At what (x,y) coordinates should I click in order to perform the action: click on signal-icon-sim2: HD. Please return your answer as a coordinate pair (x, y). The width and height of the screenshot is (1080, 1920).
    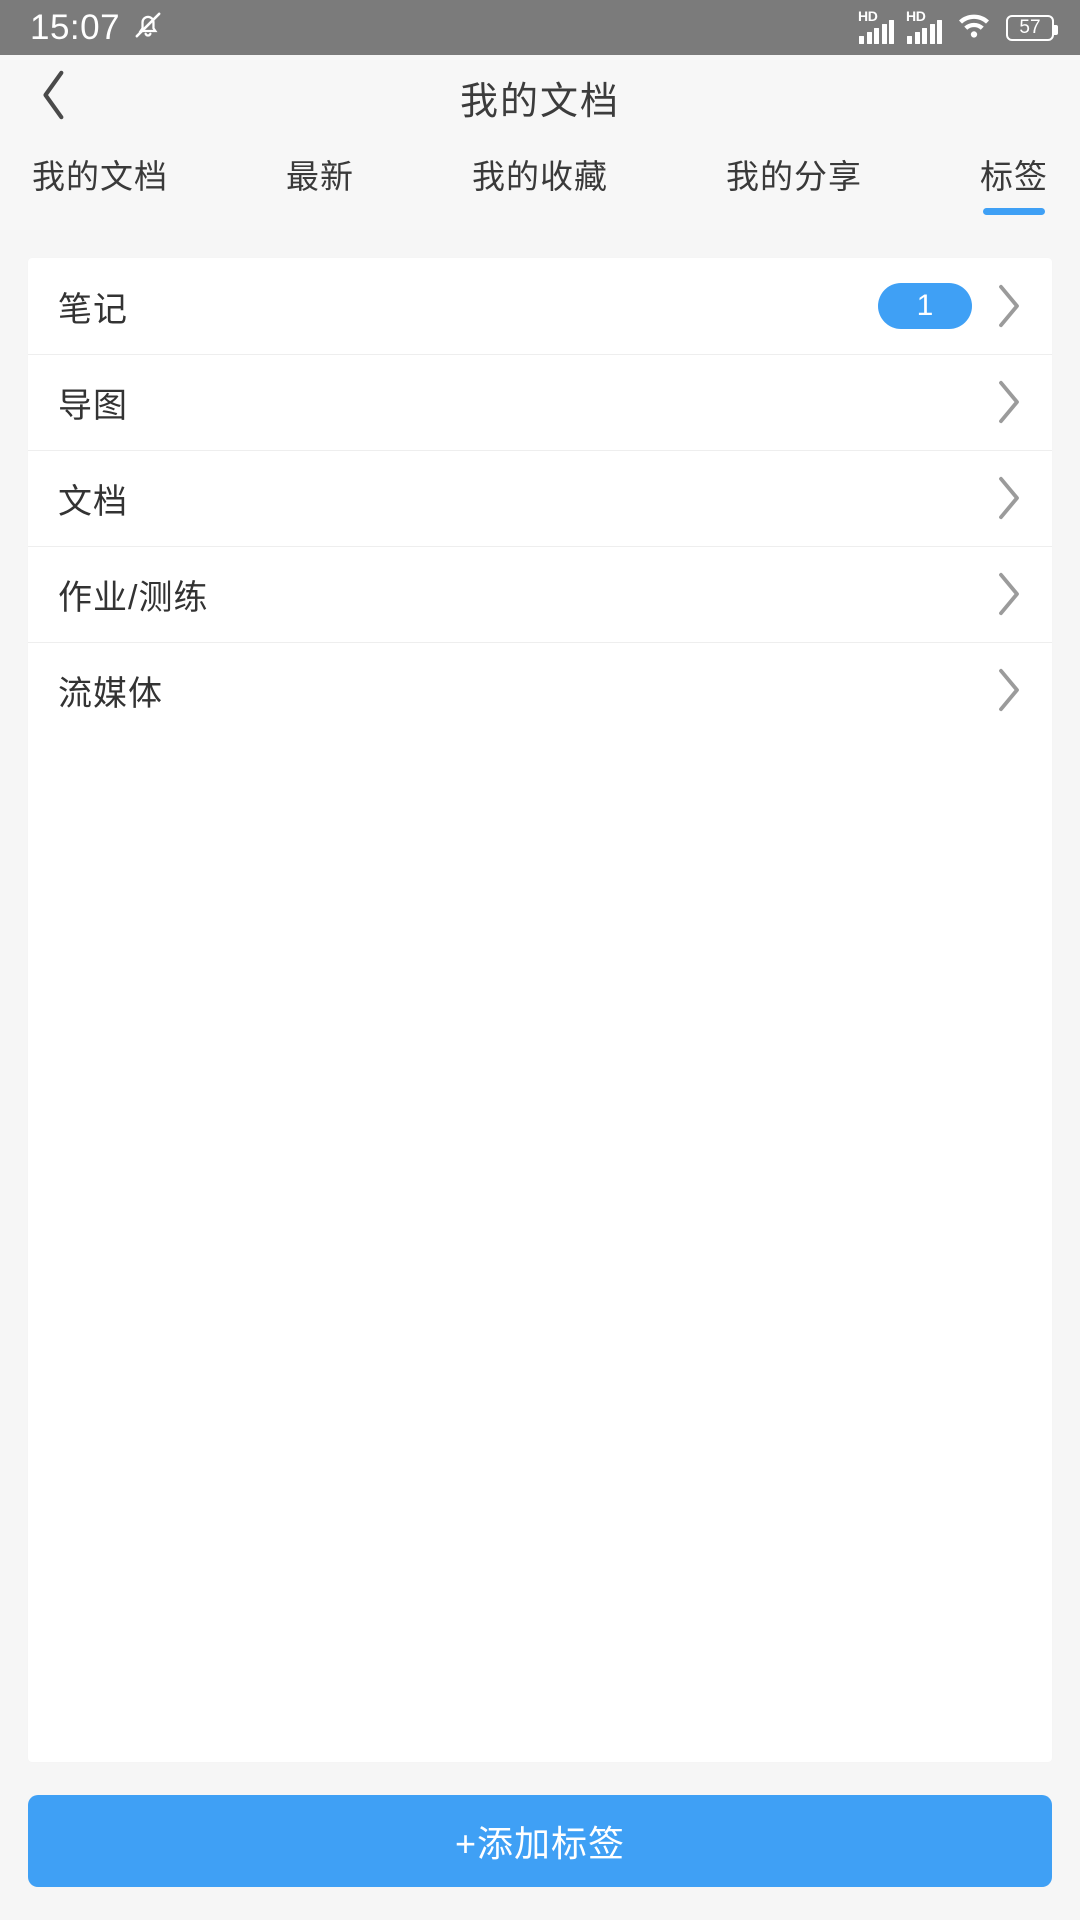
    Looking at the image, I should click on (924, 25).